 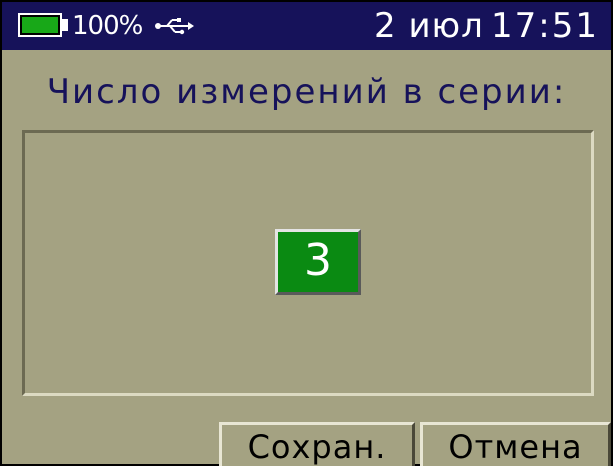 What do you see at coordinates (515, 444) in the screenshot?
I see `cancel-button: Отмена` at bounding box center [515, 444].